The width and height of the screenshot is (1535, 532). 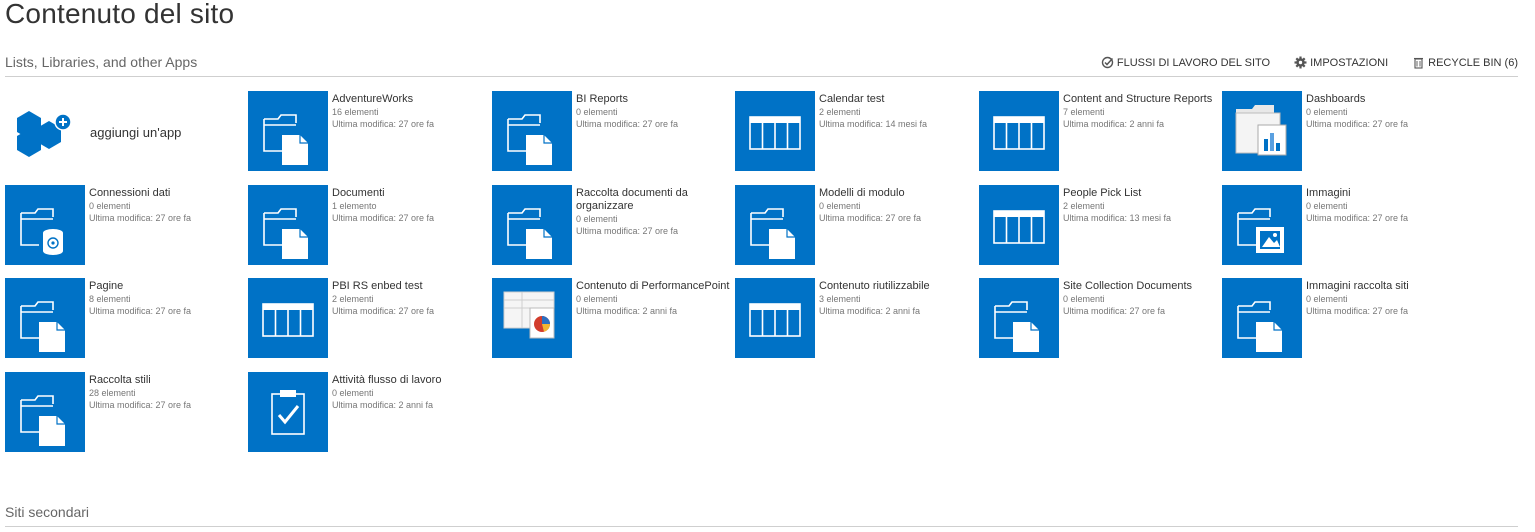 What do you see at coordinates (1084, 112) in the screenshot?
I see `tile-item-count: 7 elementi` at bounding box center [1084, 112].